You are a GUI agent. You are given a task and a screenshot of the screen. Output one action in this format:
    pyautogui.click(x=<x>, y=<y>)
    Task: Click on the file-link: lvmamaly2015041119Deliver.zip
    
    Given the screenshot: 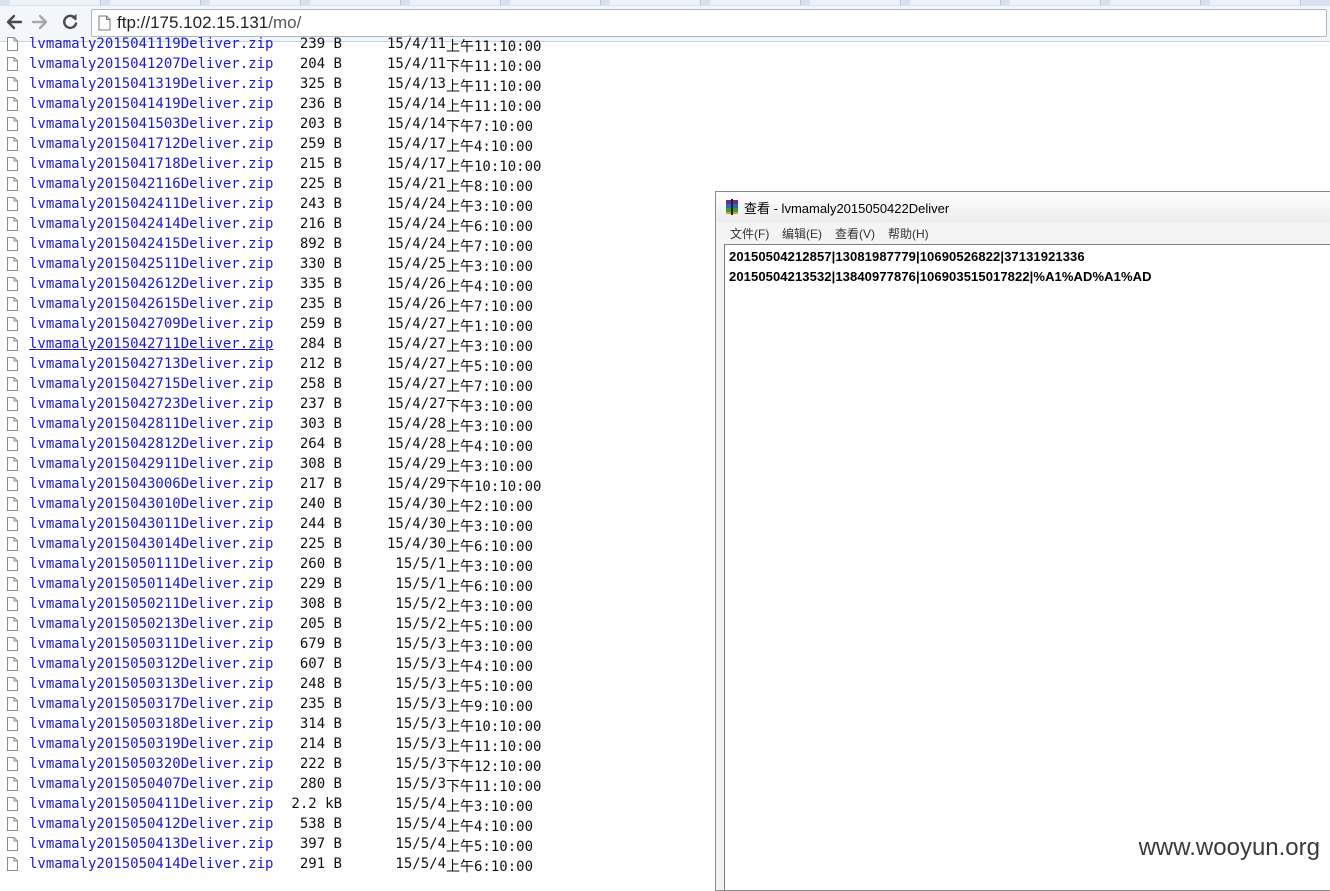 What is the action you would take?
    pyautogui.click(x=151, y=44)
    